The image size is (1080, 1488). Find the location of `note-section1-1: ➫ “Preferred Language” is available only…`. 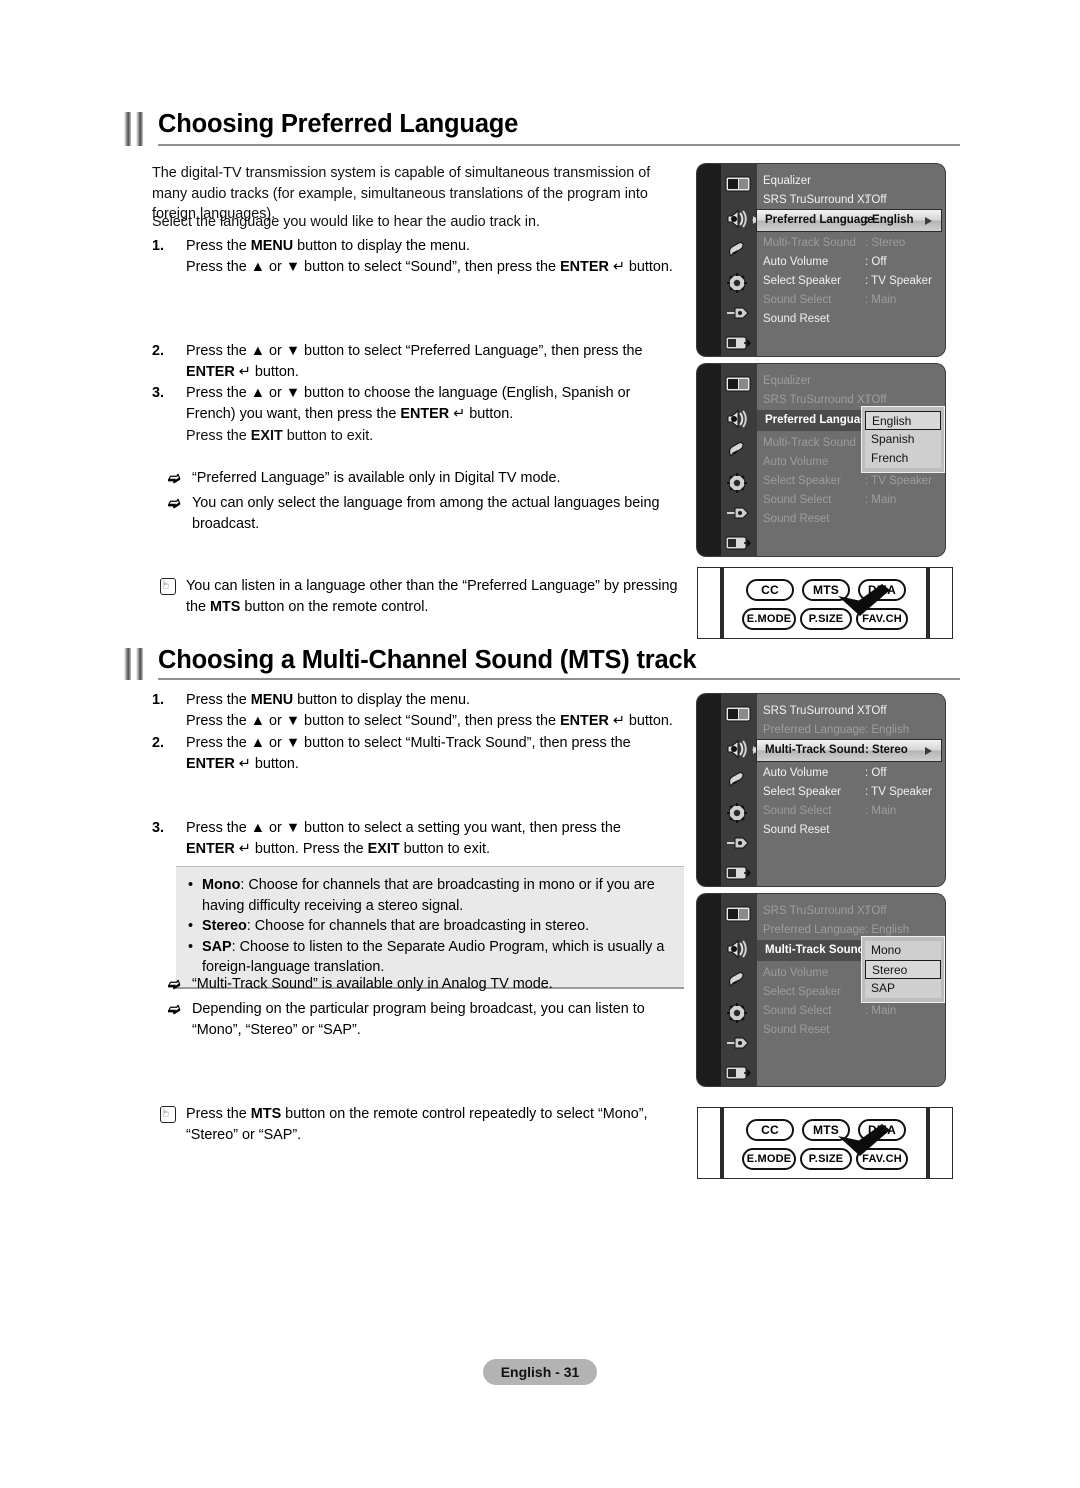

note-section1-1: ➫ “Preferred Language” is available only… is located at coordinates (428, 478).